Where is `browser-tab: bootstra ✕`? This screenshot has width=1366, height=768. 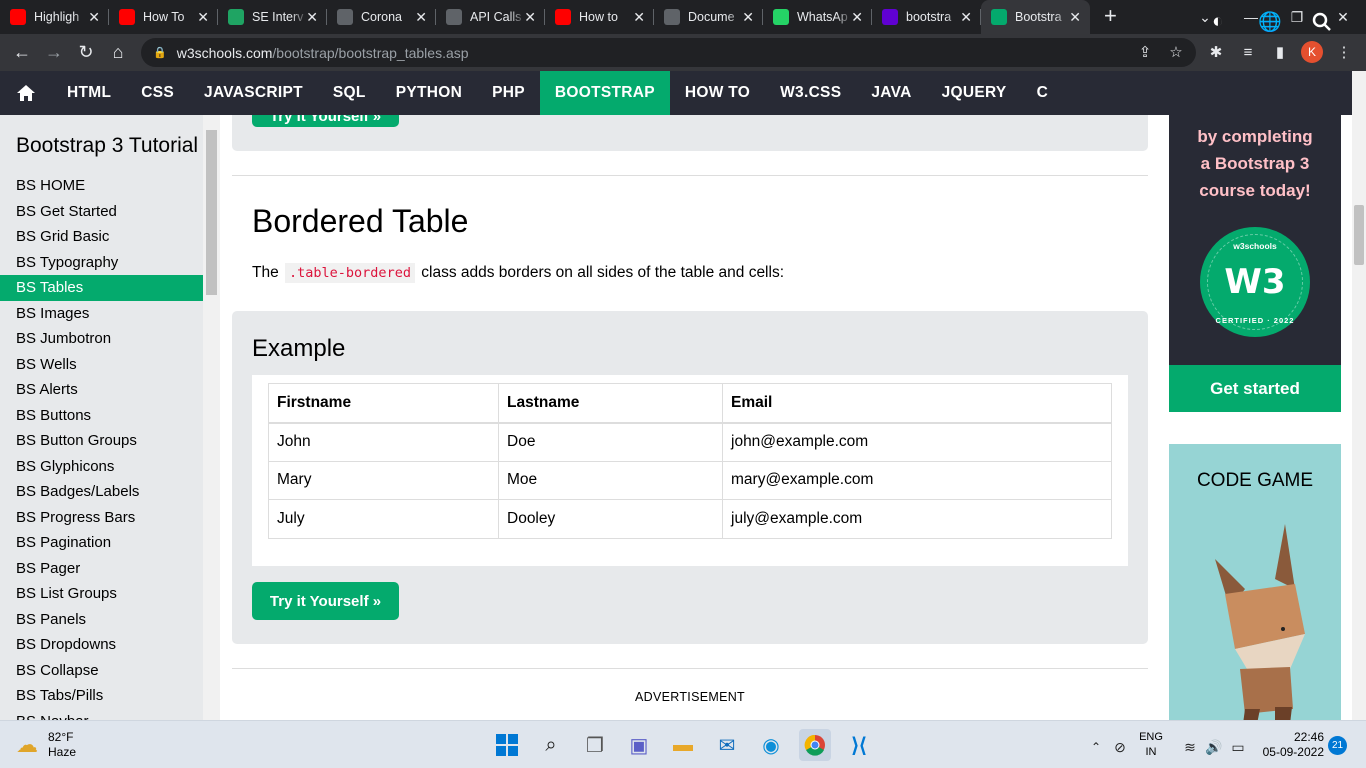
browser-tab: bootstra ✕ is located at coordinates (926, 17).